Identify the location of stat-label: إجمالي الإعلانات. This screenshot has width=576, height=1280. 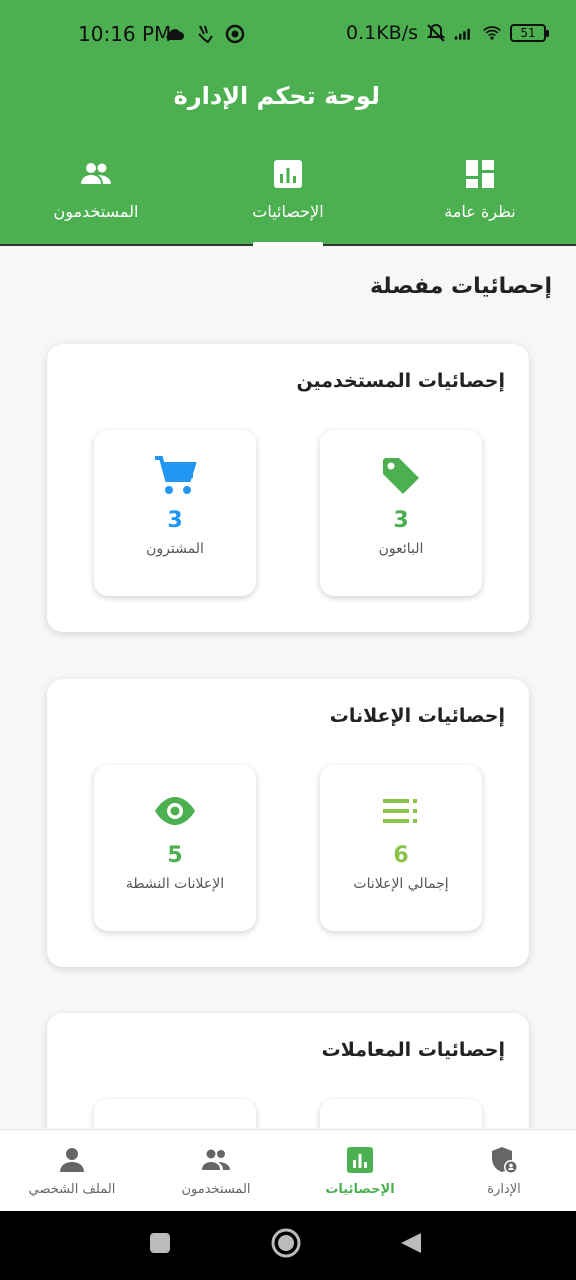
(401, 884).